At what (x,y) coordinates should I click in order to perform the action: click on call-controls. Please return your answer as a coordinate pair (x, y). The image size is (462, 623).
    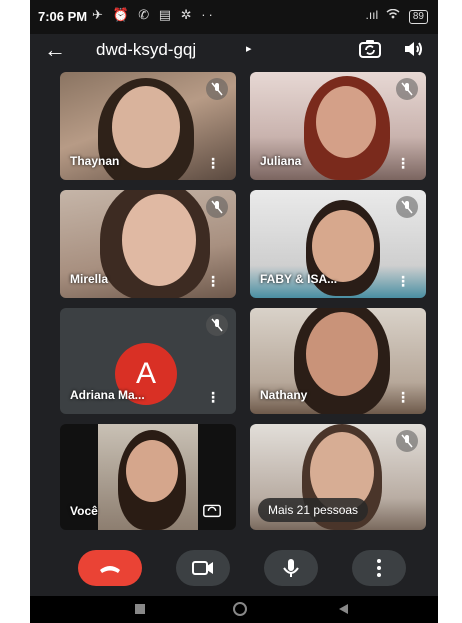
    Looking at the image, I should click on (234, 567).